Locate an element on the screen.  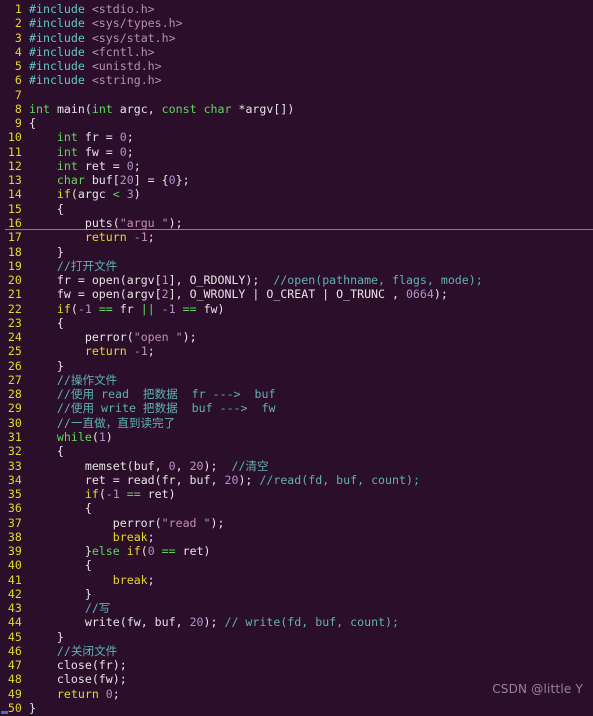
code-line-content: close(fr); is located at coordinates (311, 665).